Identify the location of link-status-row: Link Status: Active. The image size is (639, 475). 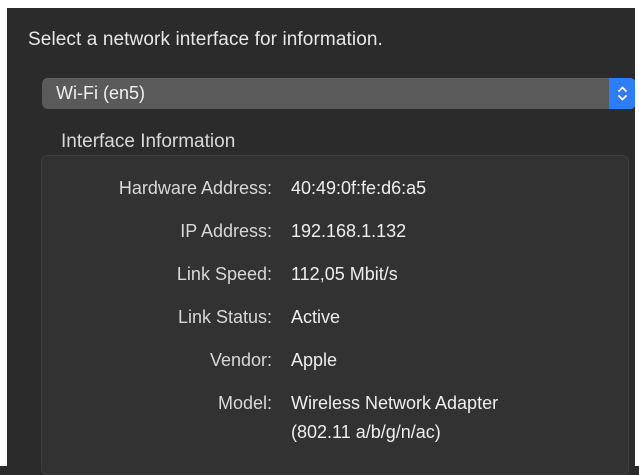
(338, 321).